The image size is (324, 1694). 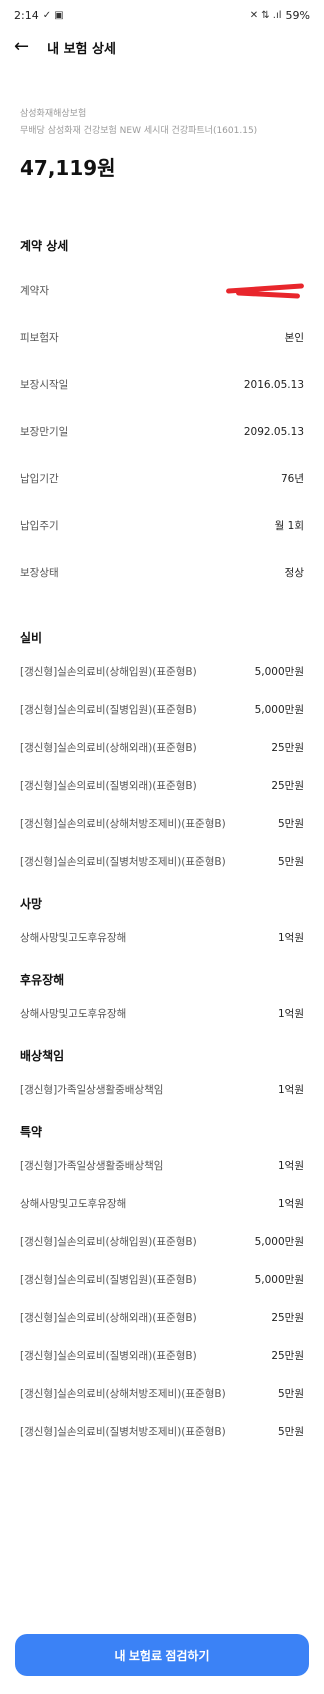 What do you see at coordinates (68, 168) in the screenshot?
I see `monthly-premium: 47,119원` at bounding box center [68, 168].